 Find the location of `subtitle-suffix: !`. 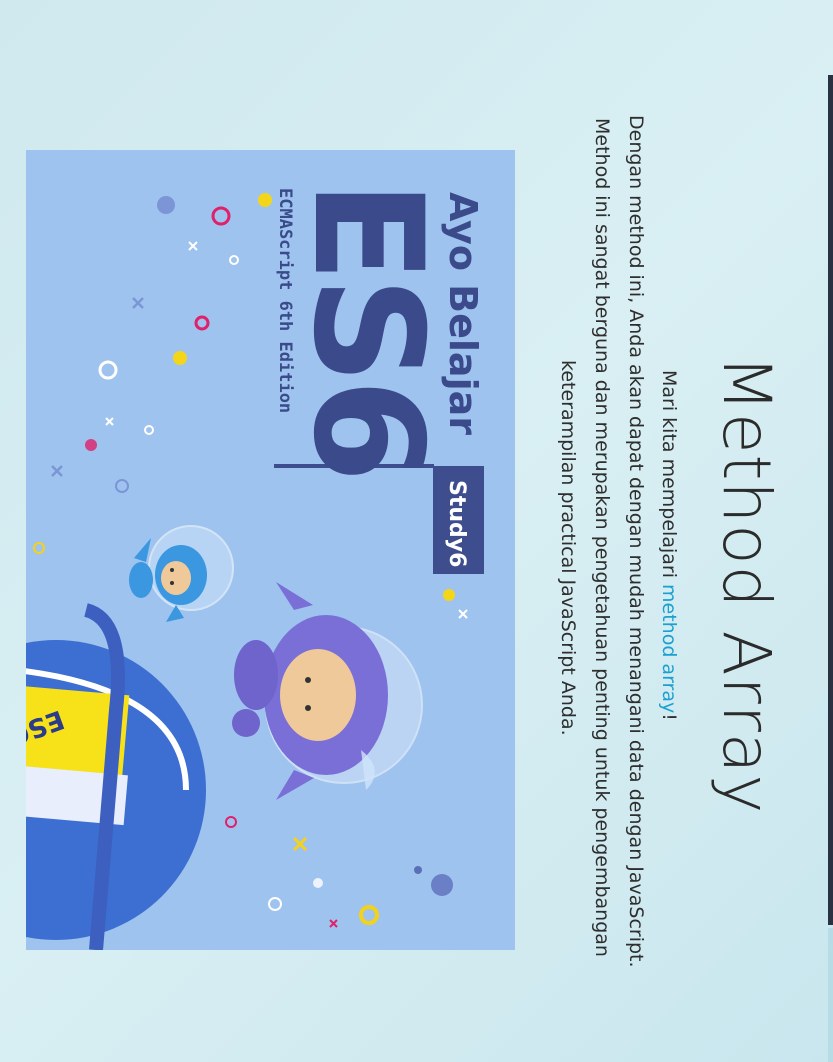

subtitle-suffix: ! is located at coordinates (669, 717).